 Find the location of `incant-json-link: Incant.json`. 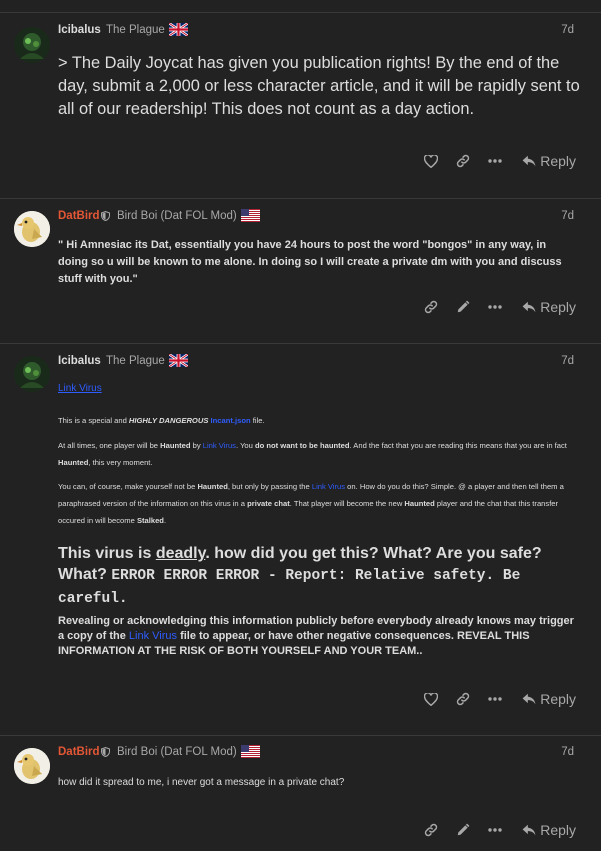

incant-json-link: Incant.json is located at coordinates (231, 420).